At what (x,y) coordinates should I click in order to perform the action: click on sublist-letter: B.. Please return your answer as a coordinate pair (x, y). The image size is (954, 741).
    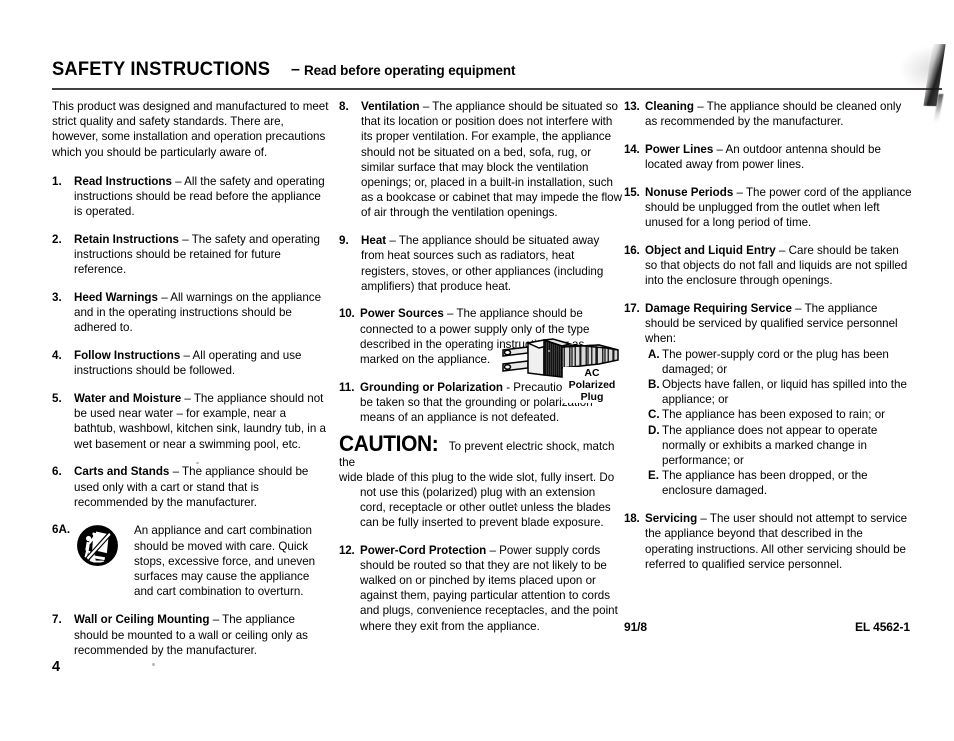
    Looking at the image, I should click on (654, 385).